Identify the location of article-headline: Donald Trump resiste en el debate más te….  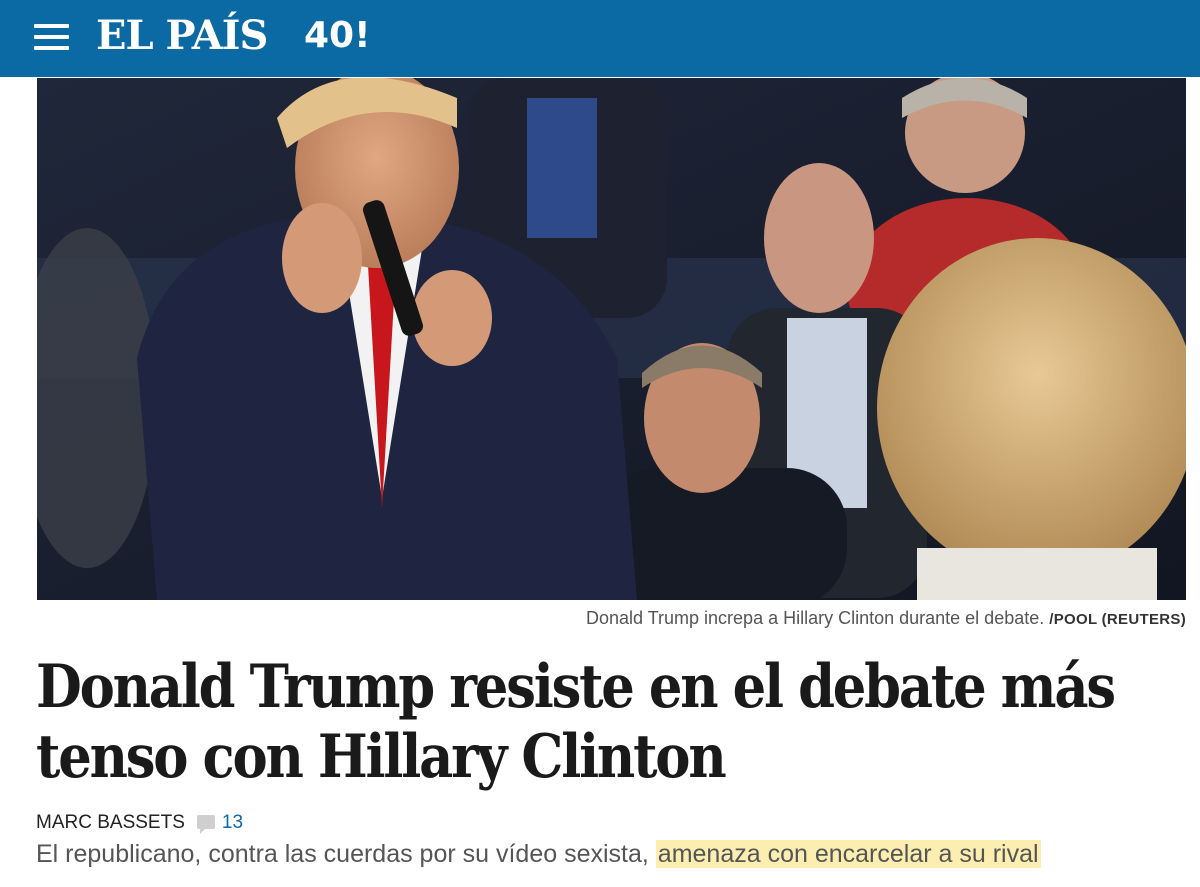
(603, 722).